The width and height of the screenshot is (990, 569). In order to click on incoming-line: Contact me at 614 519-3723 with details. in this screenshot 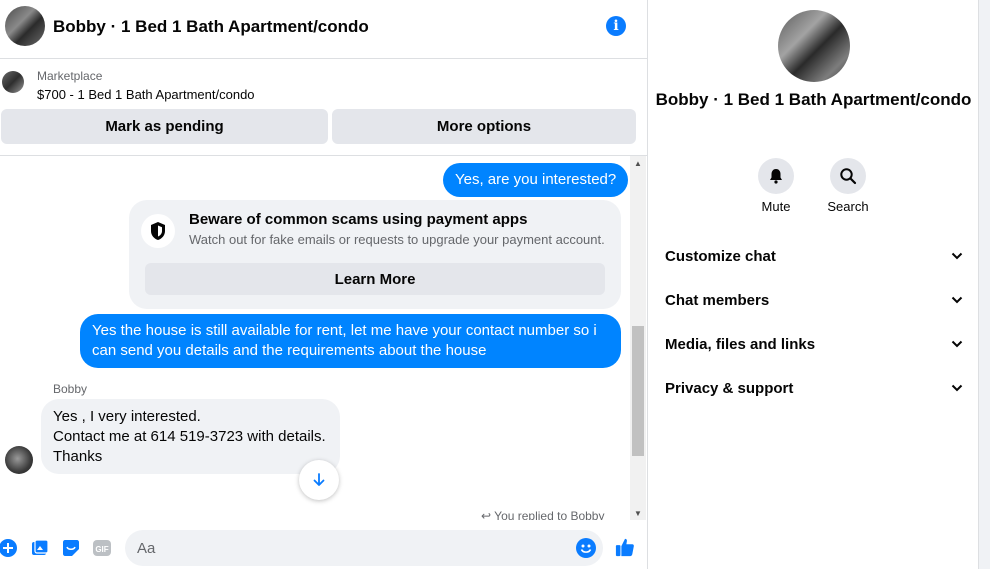, I will do `click(189, 436)`.